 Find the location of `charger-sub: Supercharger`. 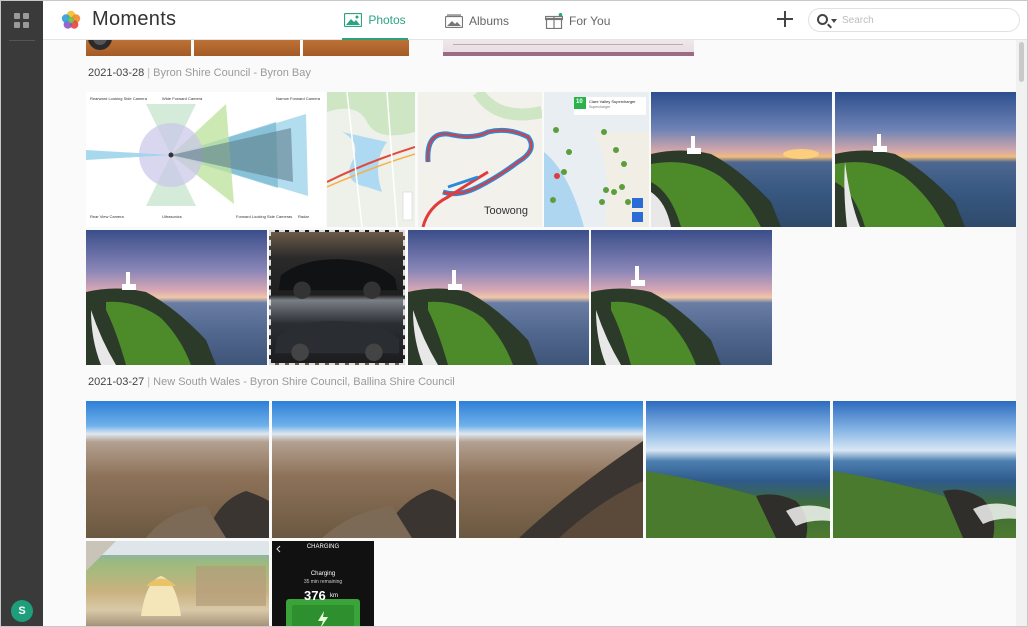

charger-sub: Supercharger is located at coordinates (600, 107).